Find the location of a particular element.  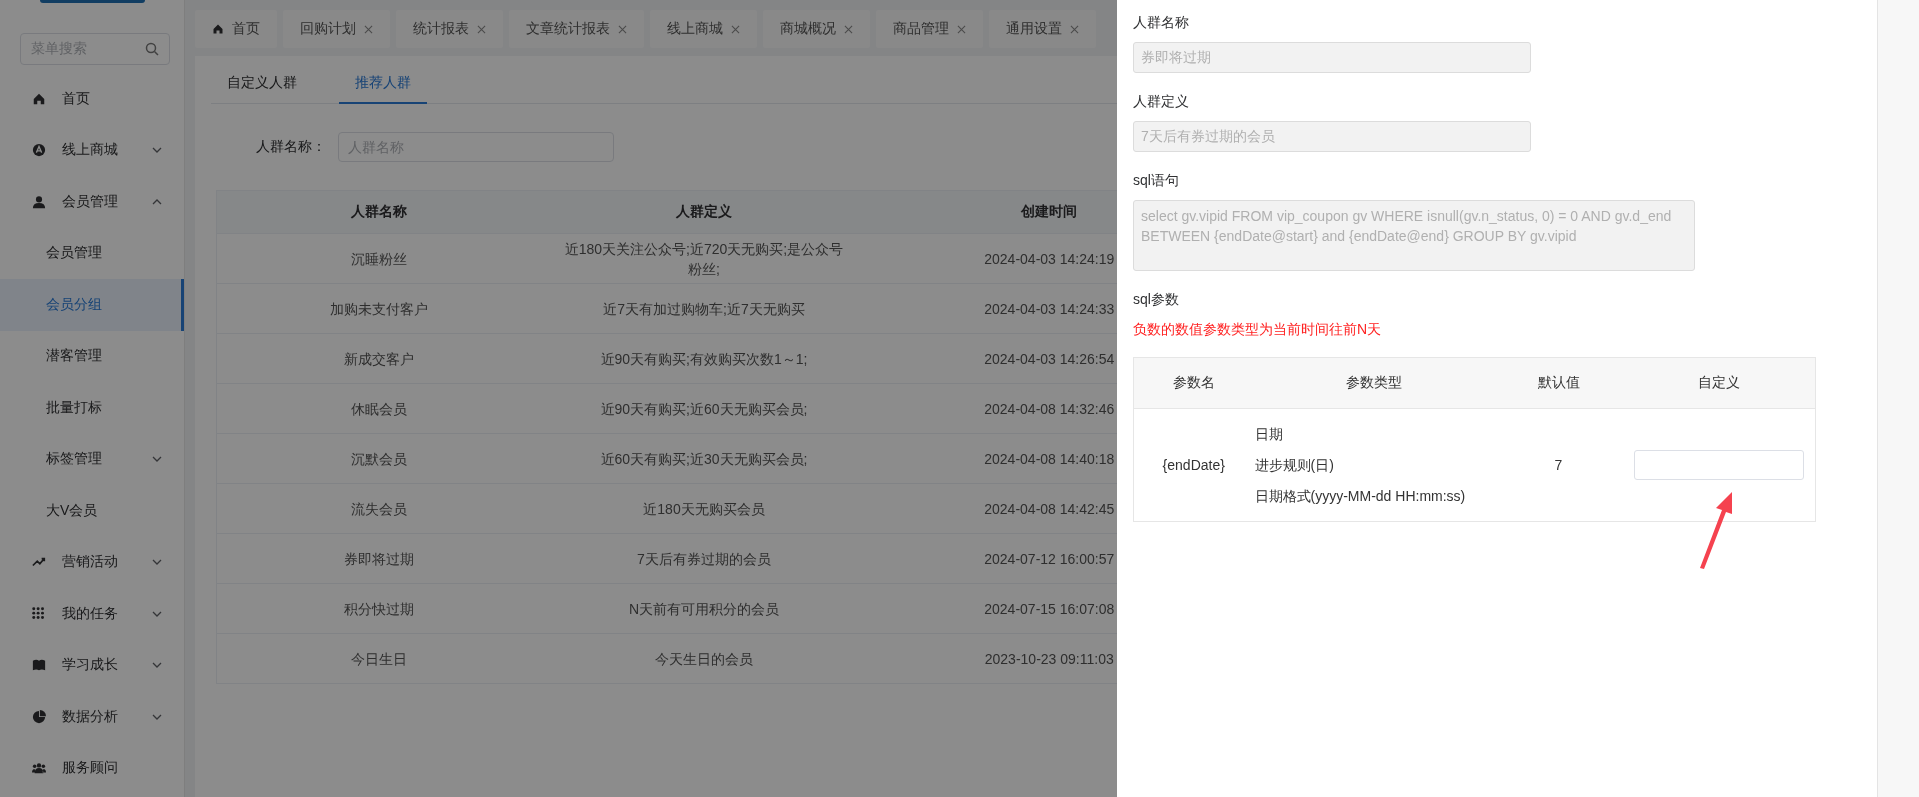

sub-tab: 推荐人群 is located at coordinates (383, 89).